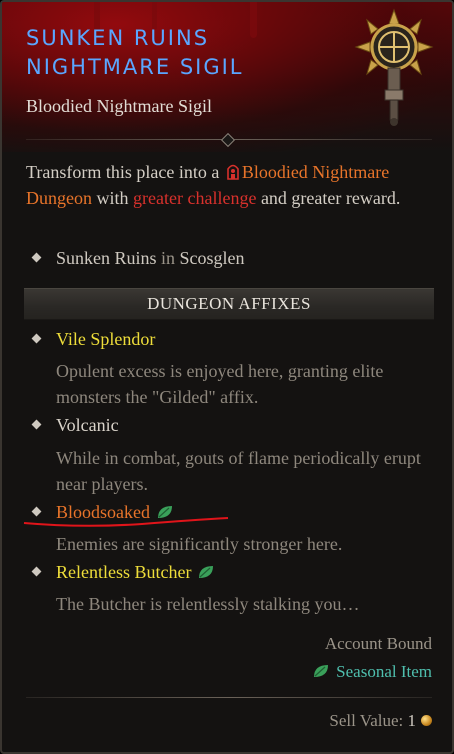  I want to click on affixes-header: DUNGEON AFFIXES, so click(229, 304).